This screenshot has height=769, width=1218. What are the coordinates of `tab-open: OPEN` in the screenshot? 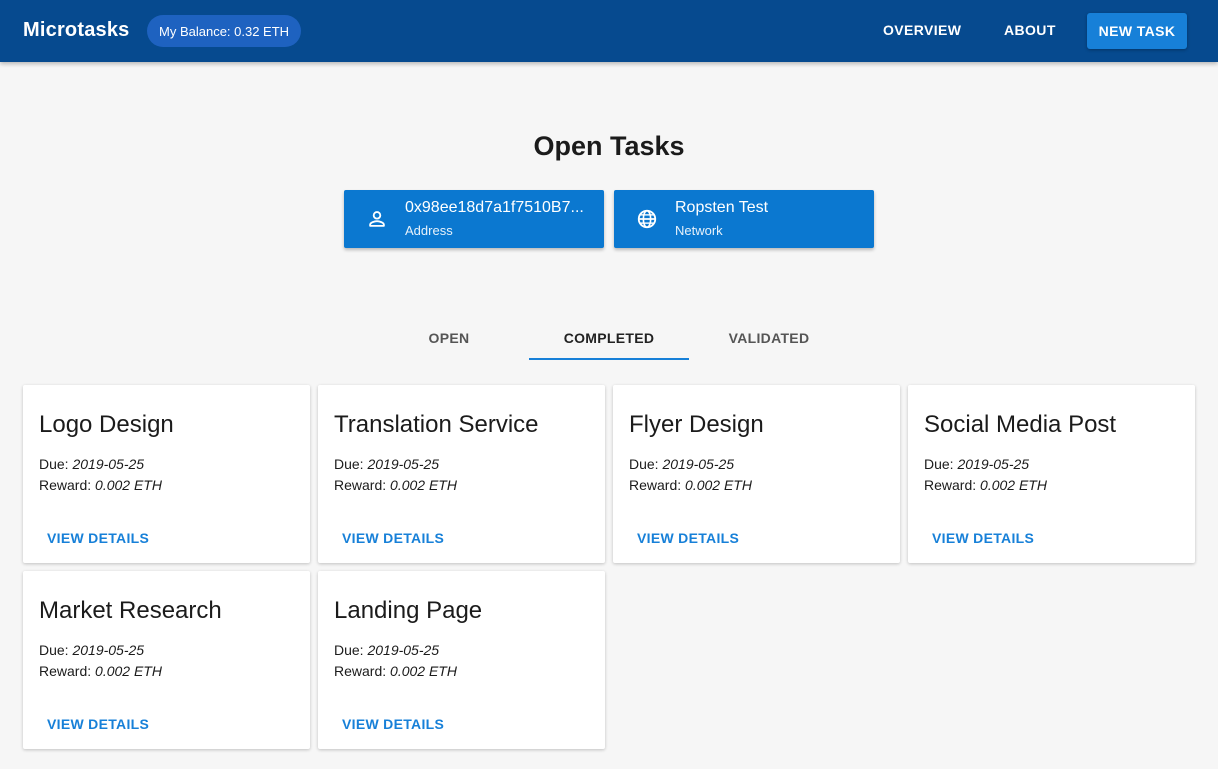 It's located at (449, 339).